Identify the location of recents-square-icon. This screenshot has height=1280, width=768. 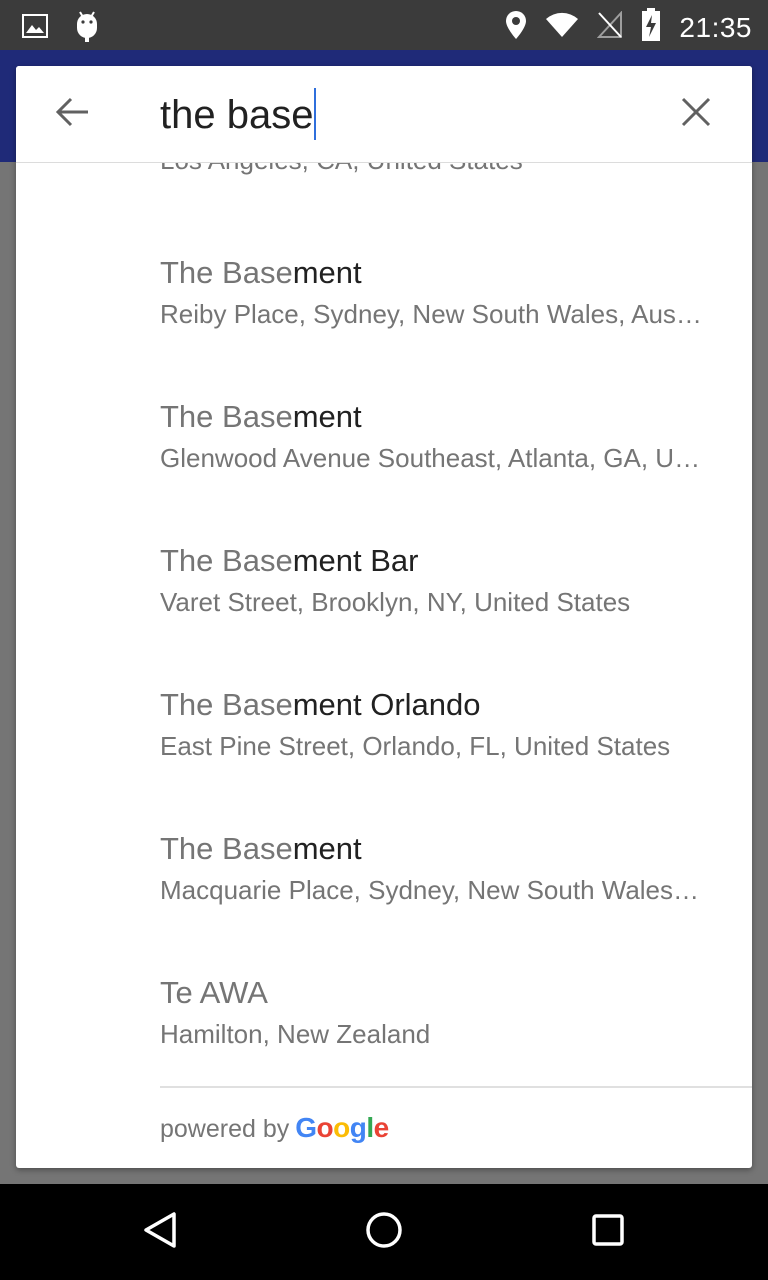
(608, 1232).